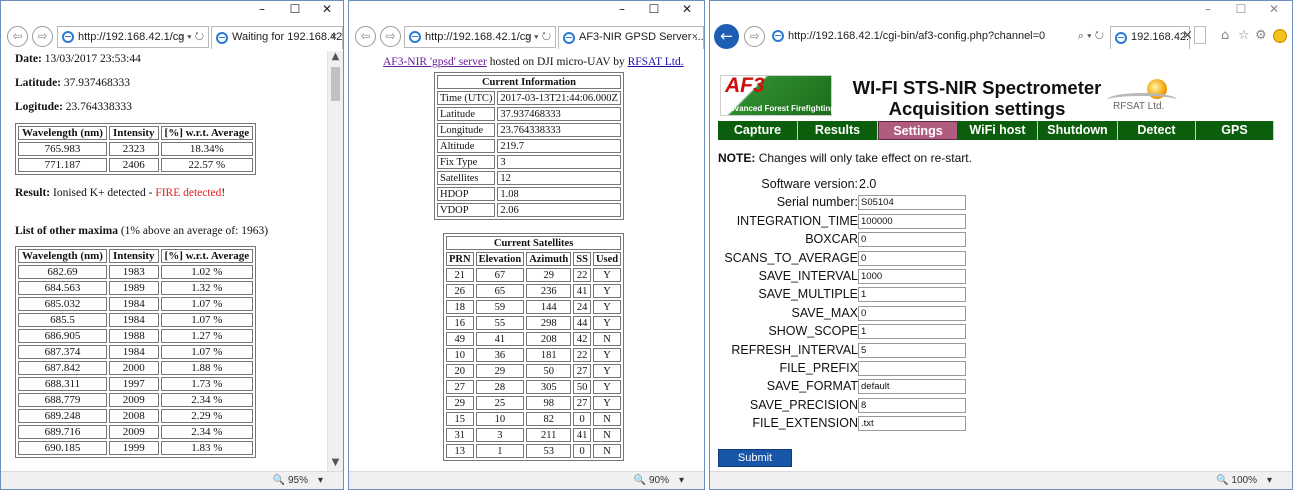  I want to click on form-row: SAVE_PRECISION 8, so click(998, 406).